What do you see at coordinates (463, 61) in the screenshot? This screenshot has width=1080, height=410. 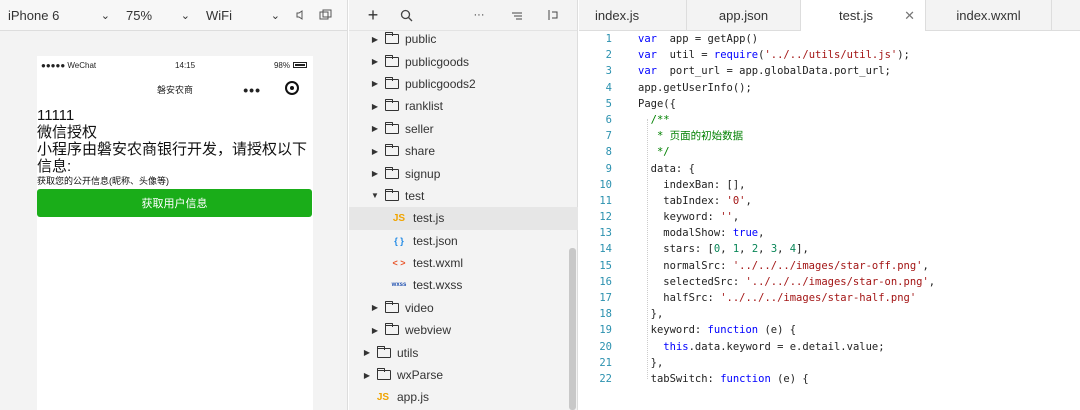 I see `tree-item: ▶ publicgoods` at bounding box center [463, 61].